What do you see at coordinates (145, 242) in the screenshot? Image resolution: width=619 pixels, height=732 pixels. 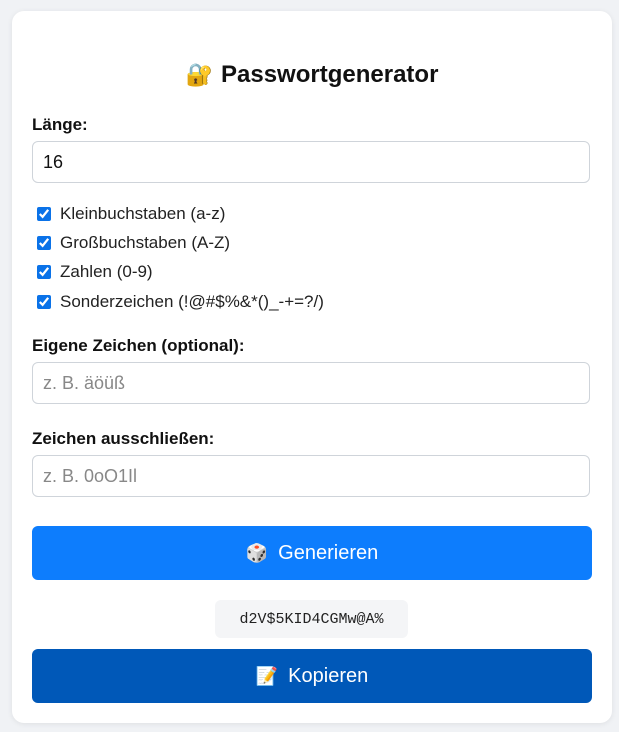 I see `option-label: Großbuchstaben (A-Z)` at bounding box center [145, 242].